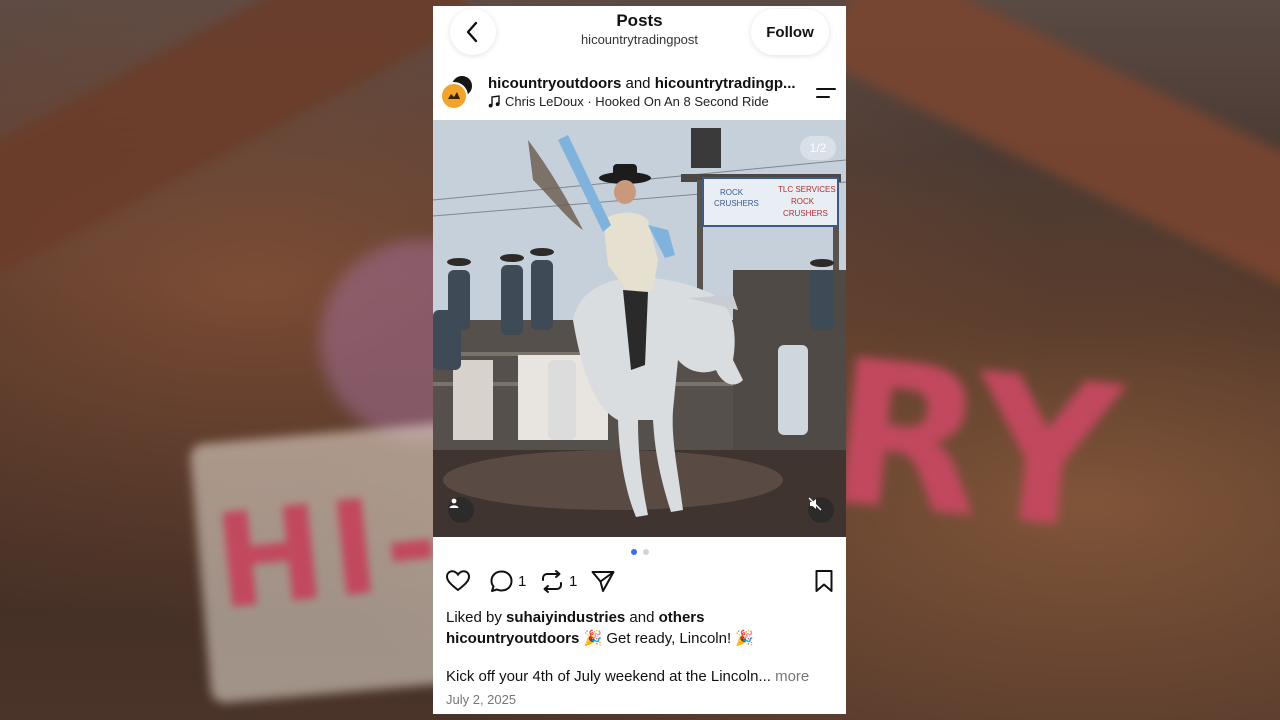 The height and width of the screenshot is (720, 1280). What do you see at coordinates (792, 676) in the screenshot?
I see `caption-more-link: more` at bounding box center [792, 676].